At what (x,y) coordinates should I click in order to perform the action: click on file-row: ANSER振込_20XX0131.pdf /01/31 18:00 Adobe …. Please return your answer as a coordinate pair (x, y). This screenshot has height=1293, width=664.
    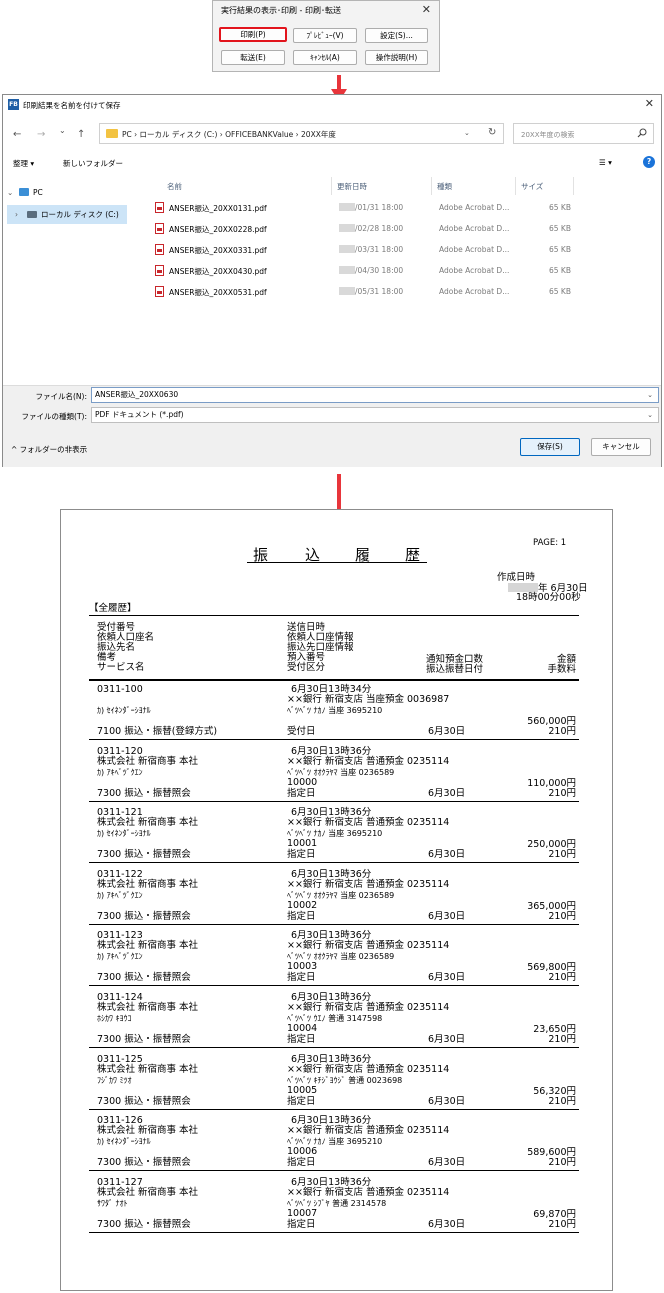
    Looking at the image, I should click on (359, 209).